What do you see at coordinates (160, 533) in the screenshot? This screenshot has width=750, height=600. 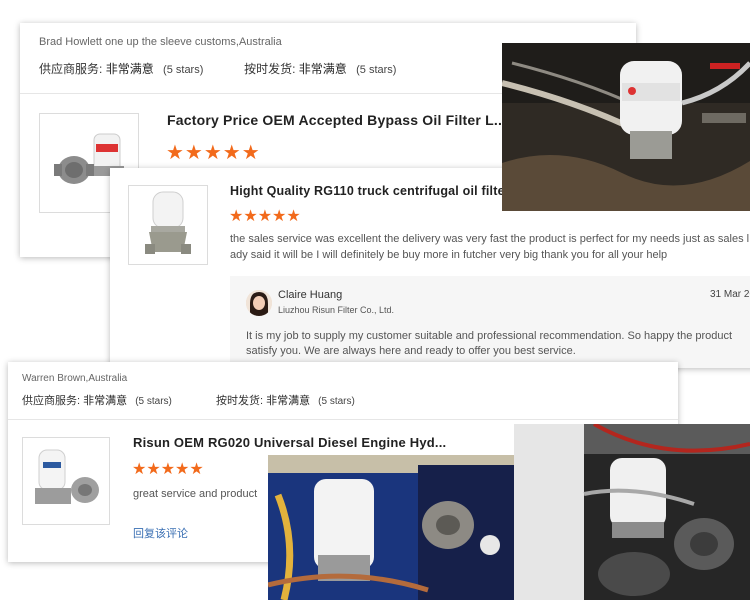 I see `reply-to-review-link: 回复该评论` at bounding box center [160, 533].